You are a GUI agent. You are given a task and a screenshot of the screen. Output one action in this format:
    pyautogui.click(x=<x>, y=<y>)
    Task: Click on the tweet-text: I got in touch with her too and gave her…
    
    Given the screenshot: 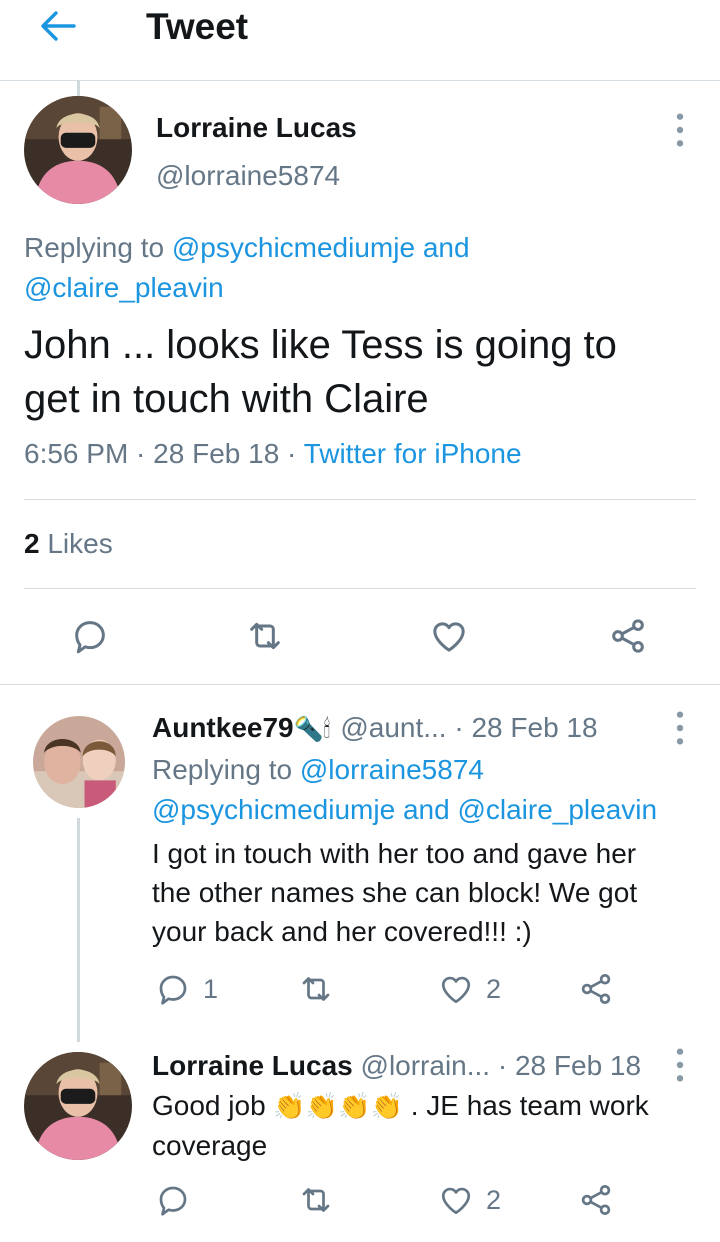 What is the action you would take?
    pyautogui.click(x=395, y=892)
    